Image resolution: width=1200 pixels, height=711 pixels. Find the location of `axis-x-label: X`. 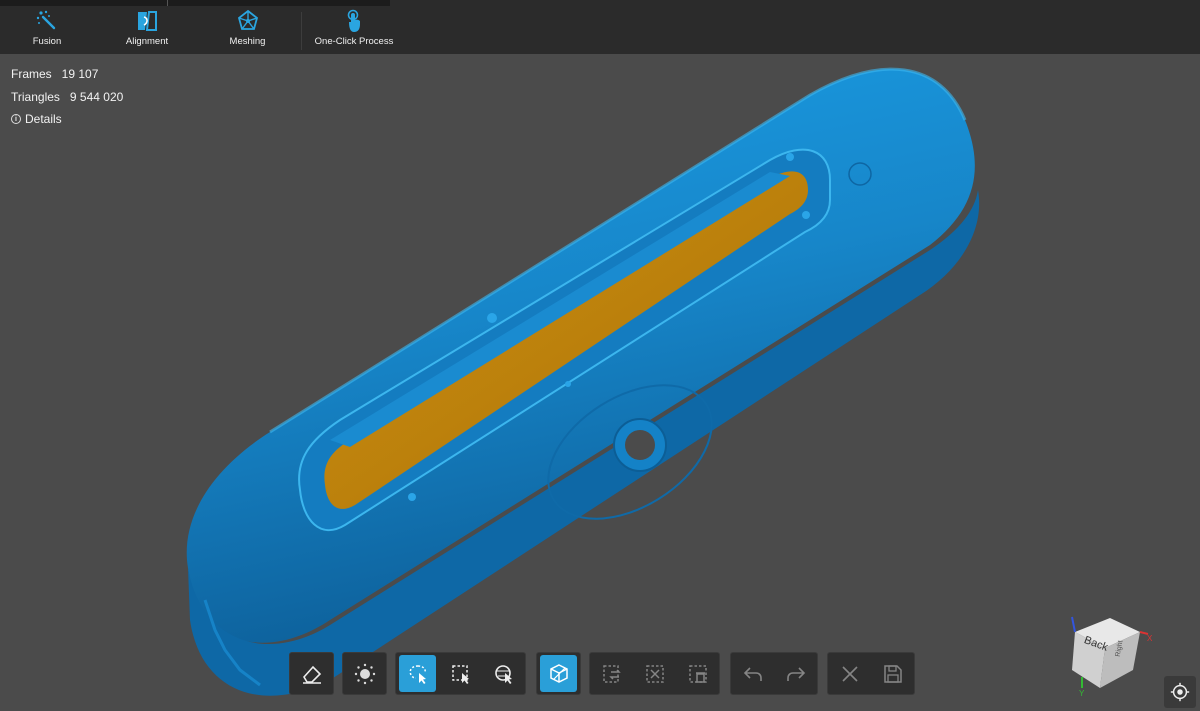

axis-x-label: X is located at coordinates (1150, 638).